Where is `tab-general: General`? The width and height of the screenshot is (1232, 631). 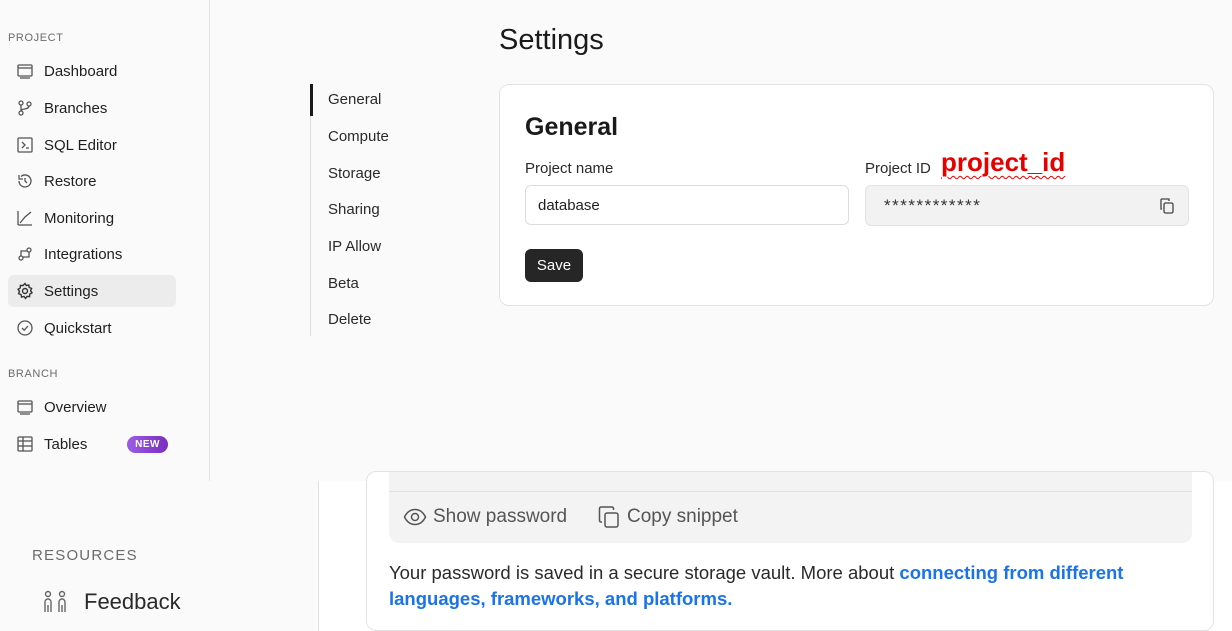
tab-general: General is located at coordinates (354, 99).